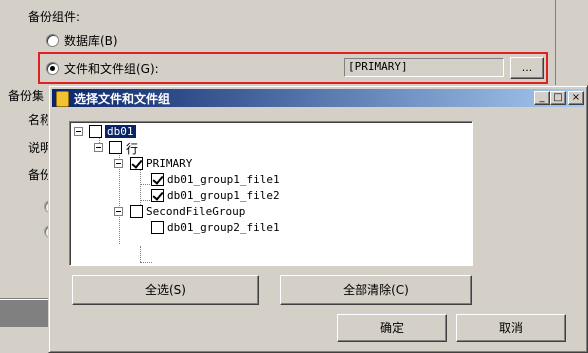 The height and width of the screenshot is (353, 588). What do you see at coordinates (195, 211) in the screenshot?
I see `tree-node-second-group: SecondFileGroup` at bounding box center [195, 211].